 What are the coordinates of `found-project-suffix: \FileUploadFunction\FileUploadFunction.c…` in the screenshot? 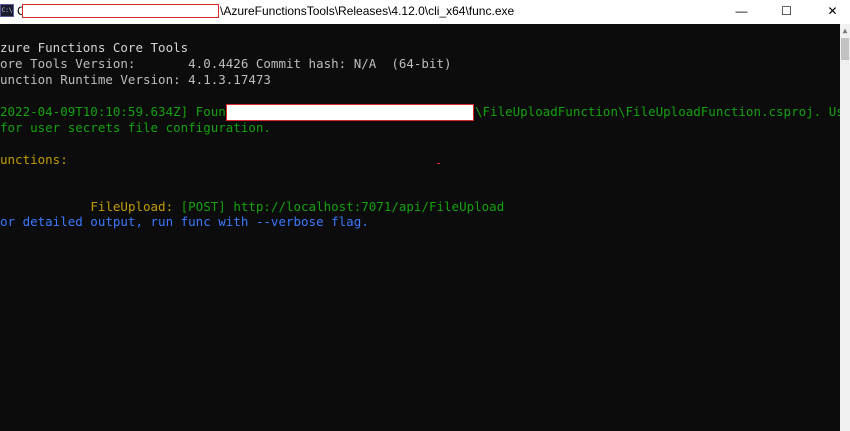 It's located at (657, 111).